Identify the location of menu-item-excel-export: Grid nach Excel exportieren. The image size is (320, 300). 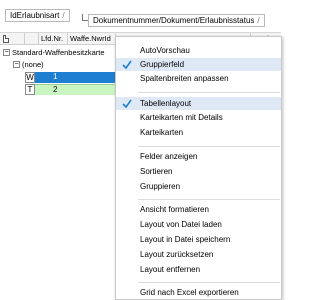
(198, 292).